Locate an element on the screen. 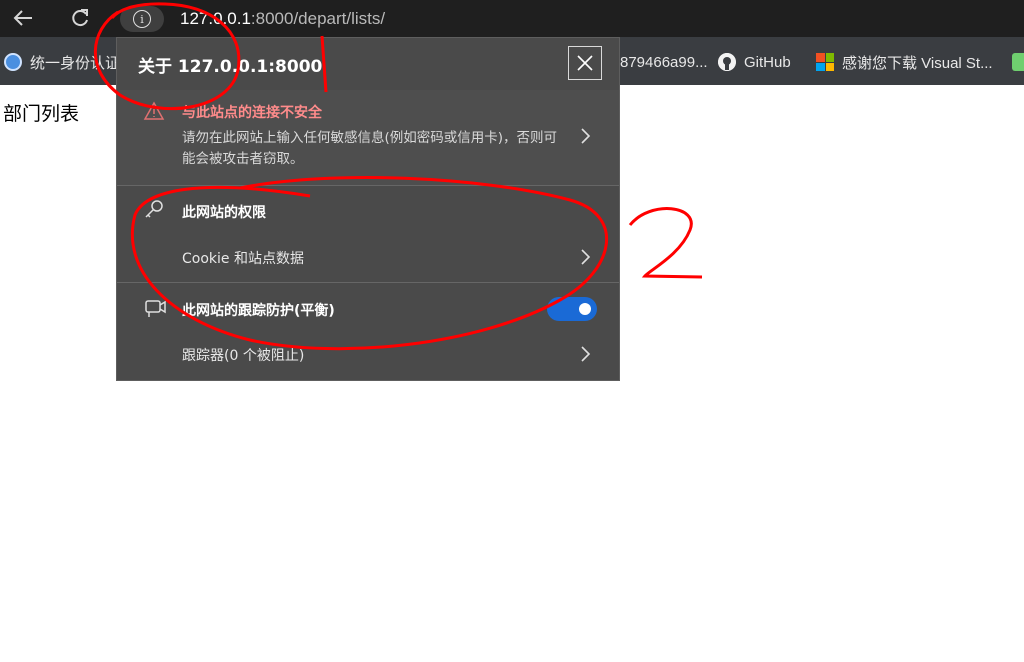 The width and height of the screenshot is (1024, 662). reload-button is located at coordinates (80, 18).